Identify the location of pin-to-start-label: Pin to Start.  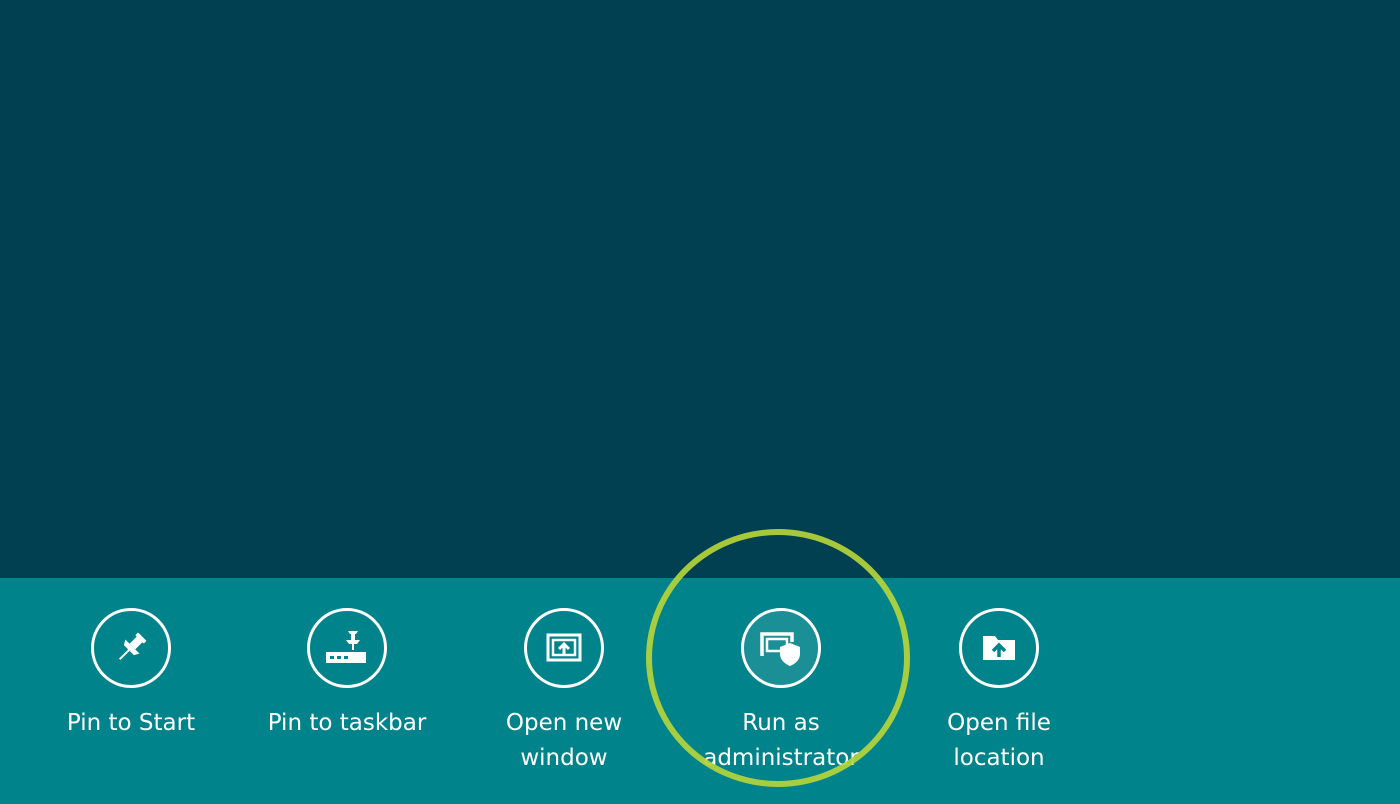
(131, 723).